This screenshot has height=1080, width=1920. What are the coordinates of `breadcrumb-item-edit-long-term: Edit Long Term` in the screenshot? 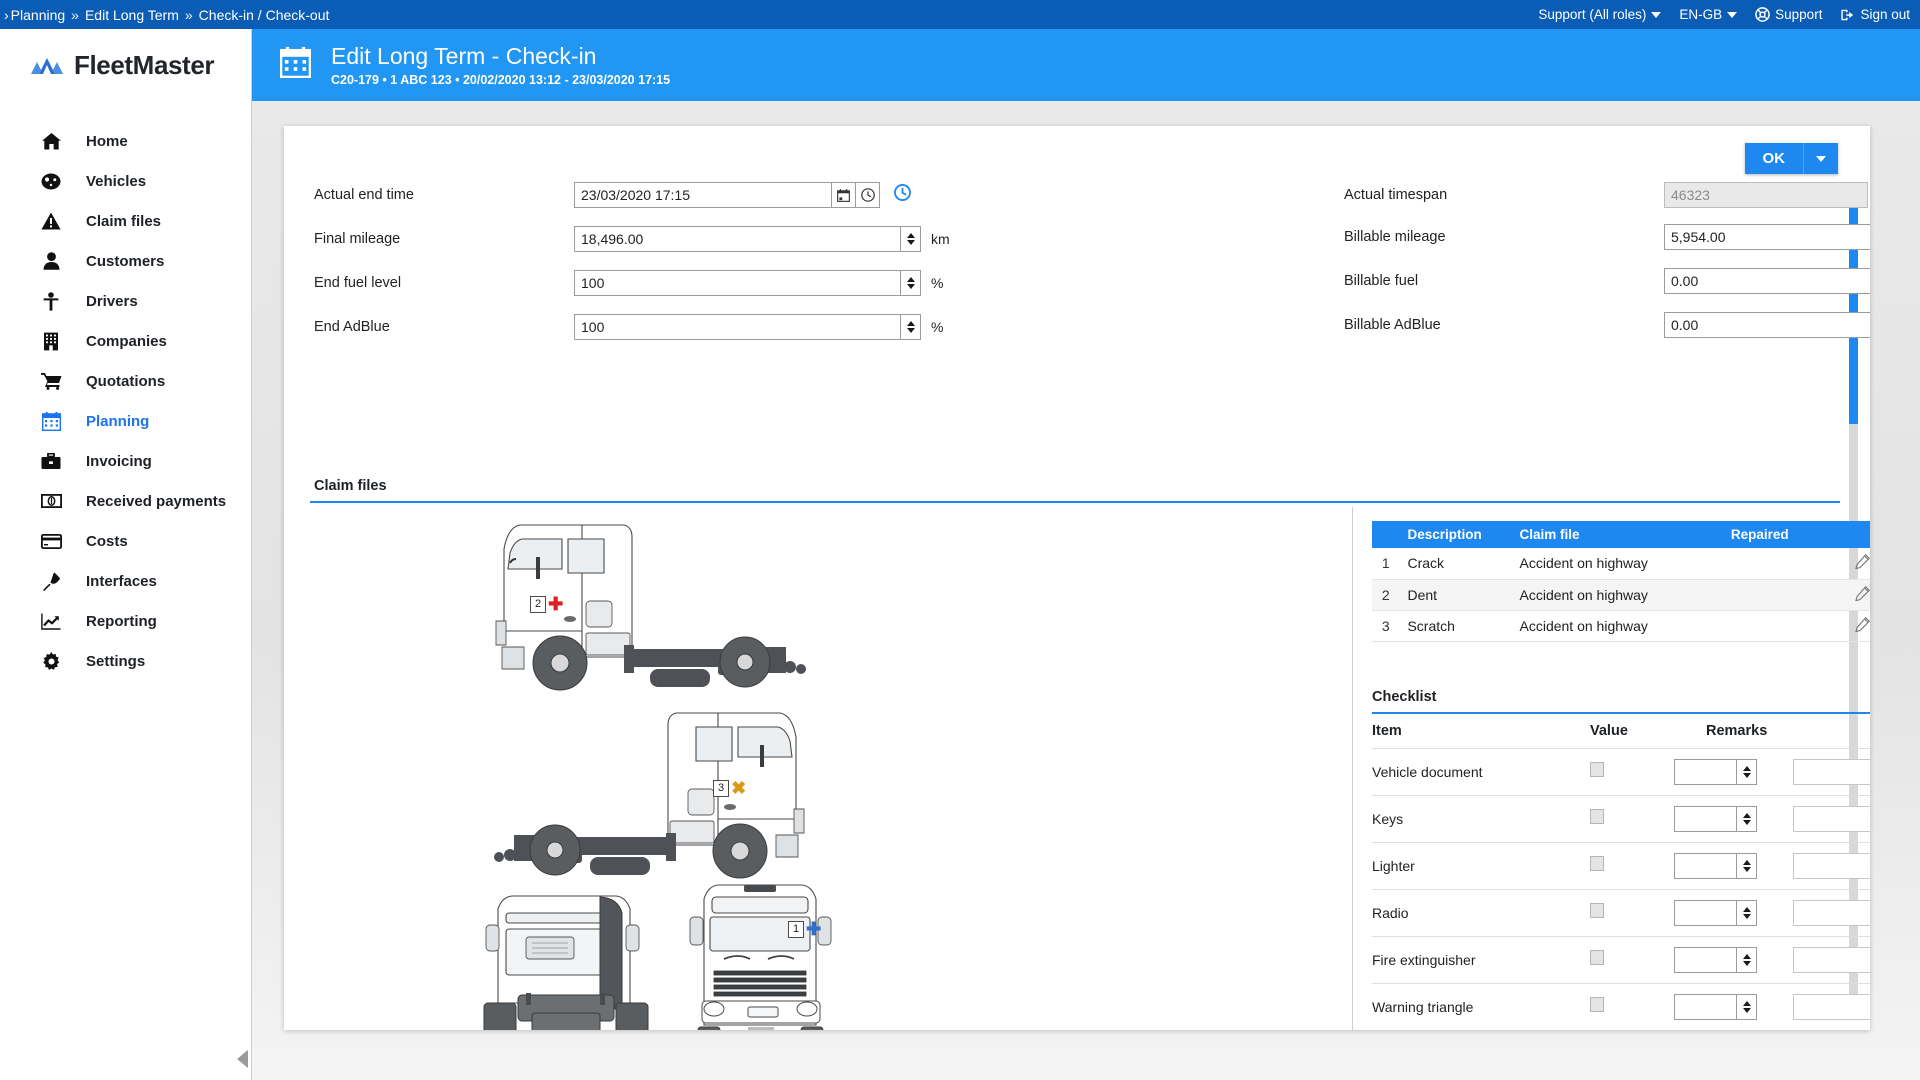 It's located at (132, 15).